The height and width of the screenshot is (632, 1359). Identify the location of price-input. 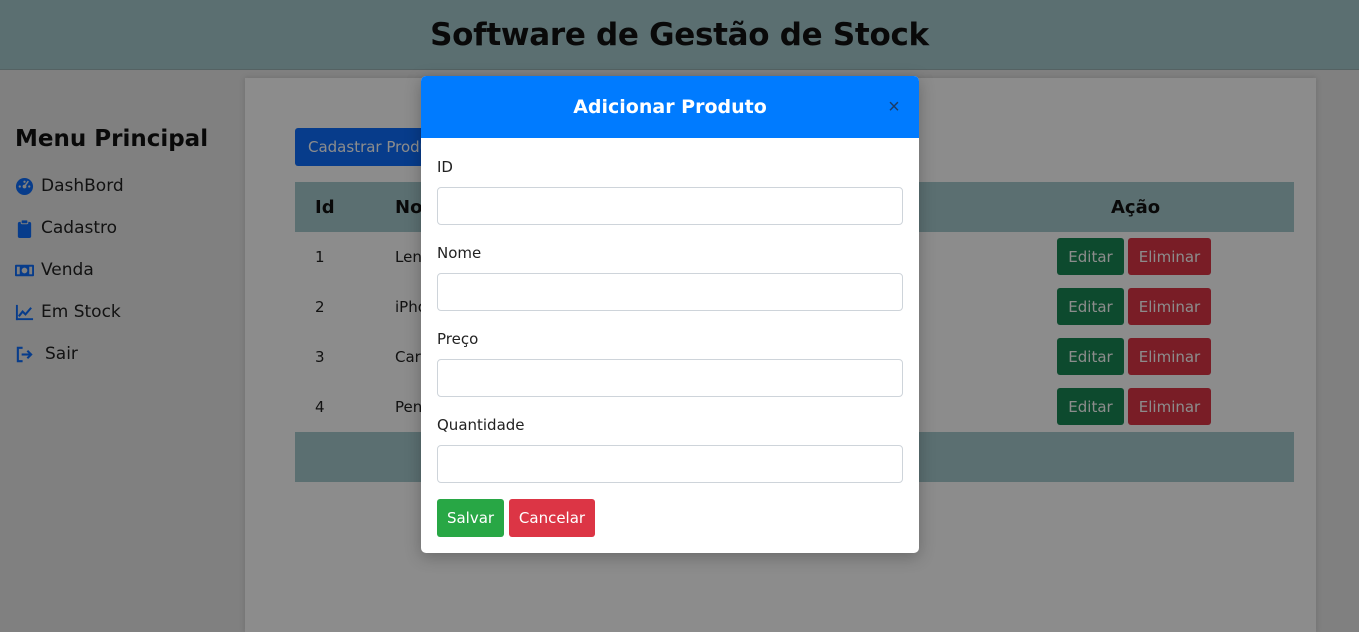
(670, 378).